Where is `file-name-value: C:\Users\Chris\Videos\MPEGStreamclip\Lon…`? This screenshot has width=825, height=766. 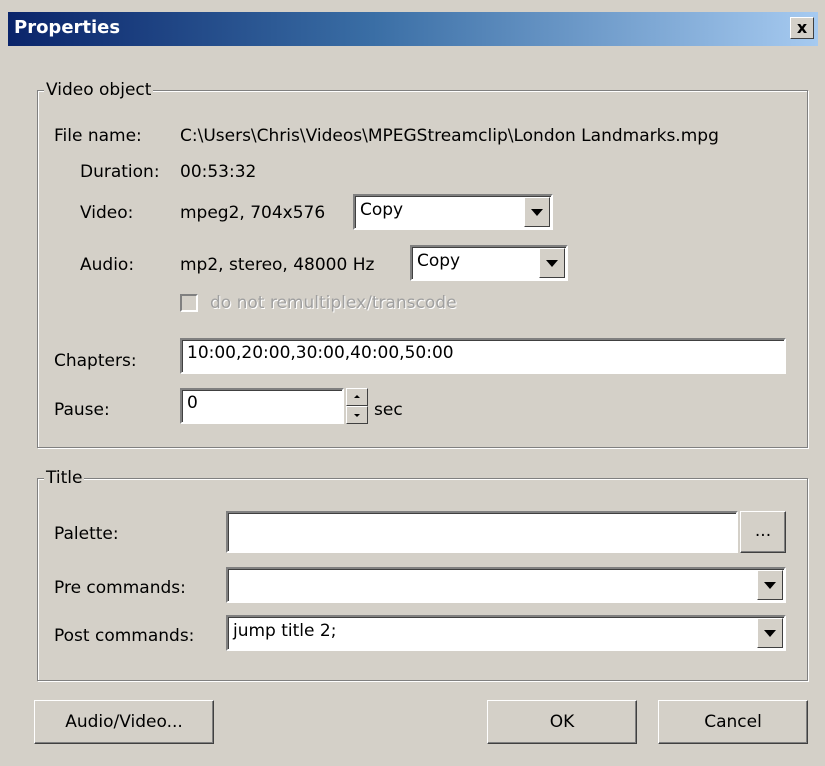
file-name-value: C:\Users\Chris\Videos\MPEGStreamclip\Lon… is located at coordinates (449, 136).